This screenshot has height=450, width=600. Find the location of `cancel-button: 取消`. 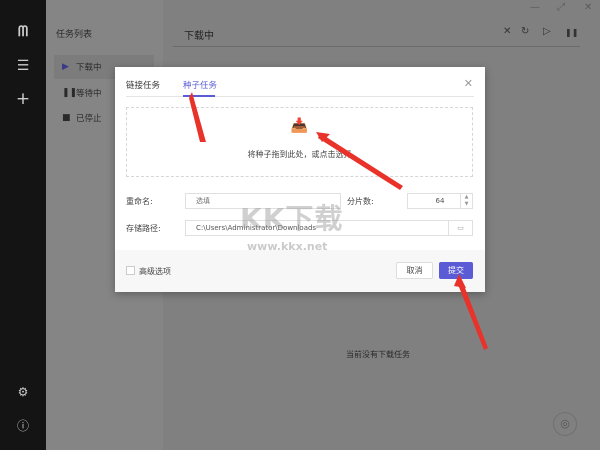

cancel-button: 取消 is located at coordinates (414, 270).